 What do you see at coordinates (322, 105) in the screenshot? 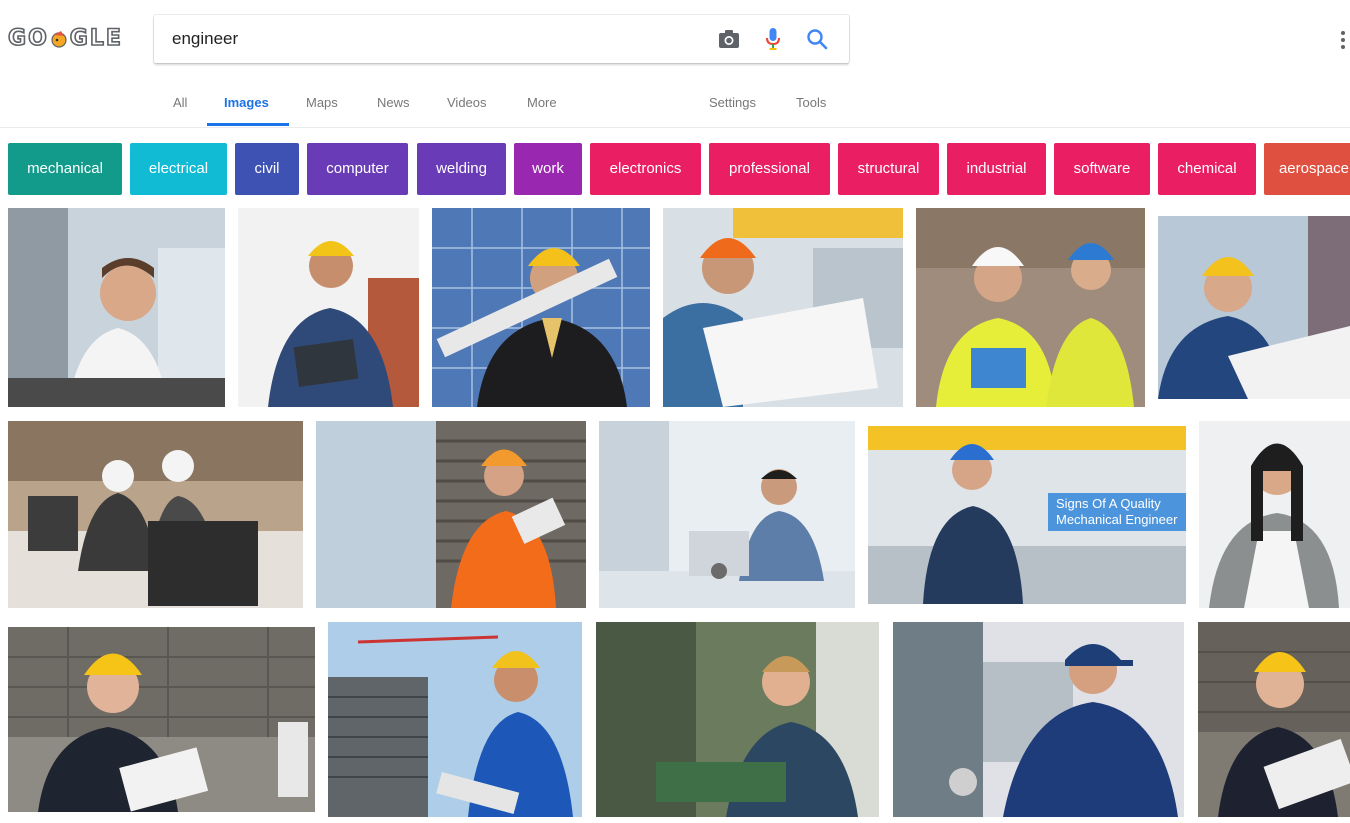
I see `tab-maps: Maps` at bounding box center [322, 105].